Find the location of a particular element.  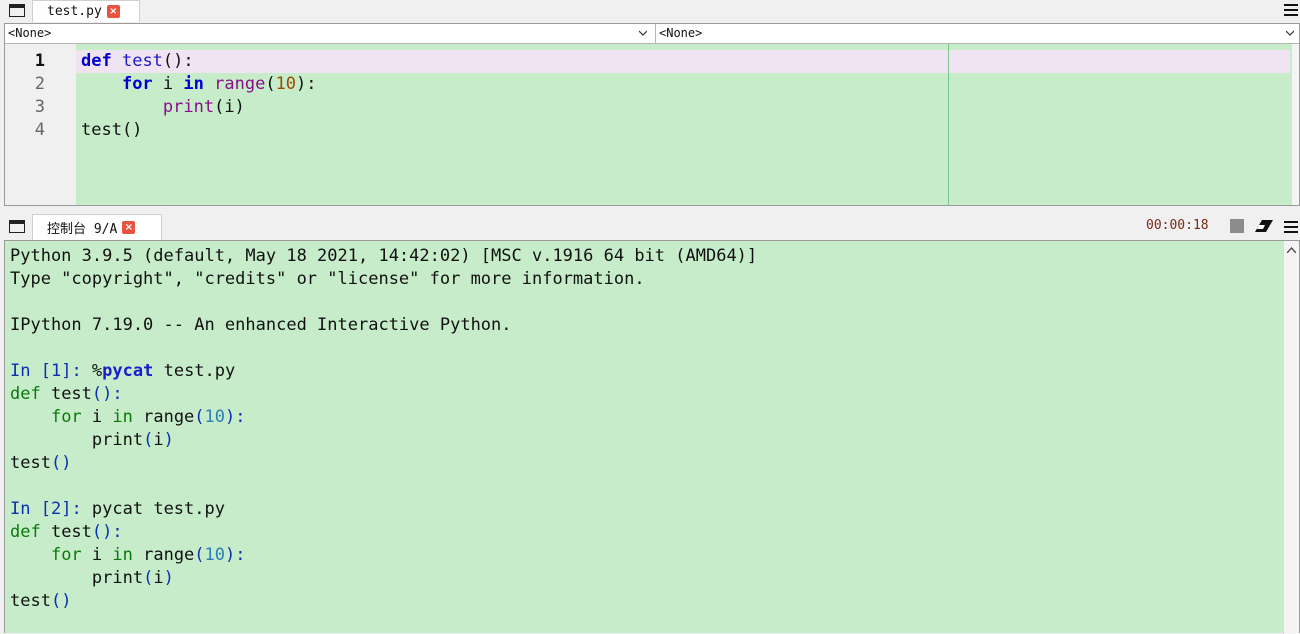

editor-tab-bar: test.py × is located at coordinates (650, 11).